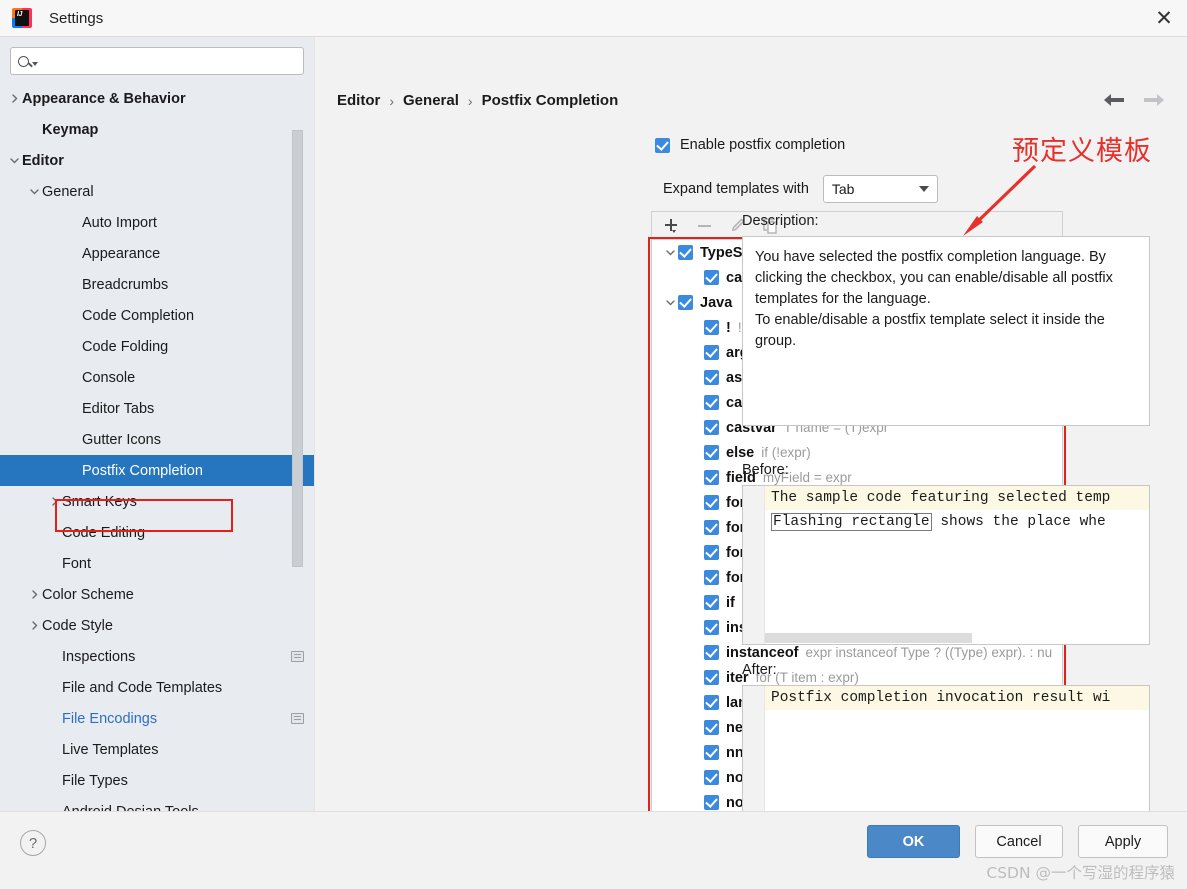 This screenshot has width=1187, height=889. Describe the element at coordinates (477, 100) in the screenshot. I see `breadcrumb: Editor › General › Postfix Completion` at that location.